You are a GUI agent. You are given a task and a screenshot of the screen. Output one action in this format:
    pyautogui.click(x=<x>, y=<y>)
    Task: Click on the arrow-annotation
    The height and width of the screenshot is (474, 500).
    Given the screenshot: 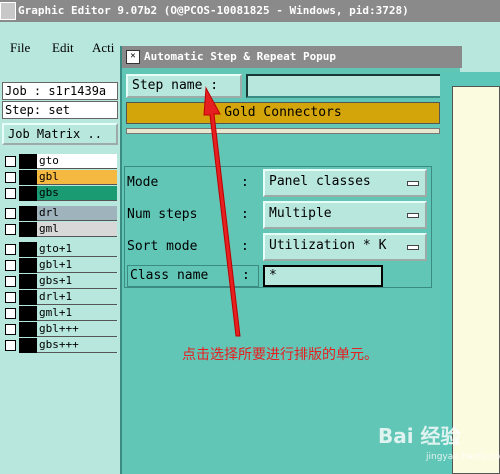 What is the action you would take?
    pyautogui.click(x=222, y=211)
    